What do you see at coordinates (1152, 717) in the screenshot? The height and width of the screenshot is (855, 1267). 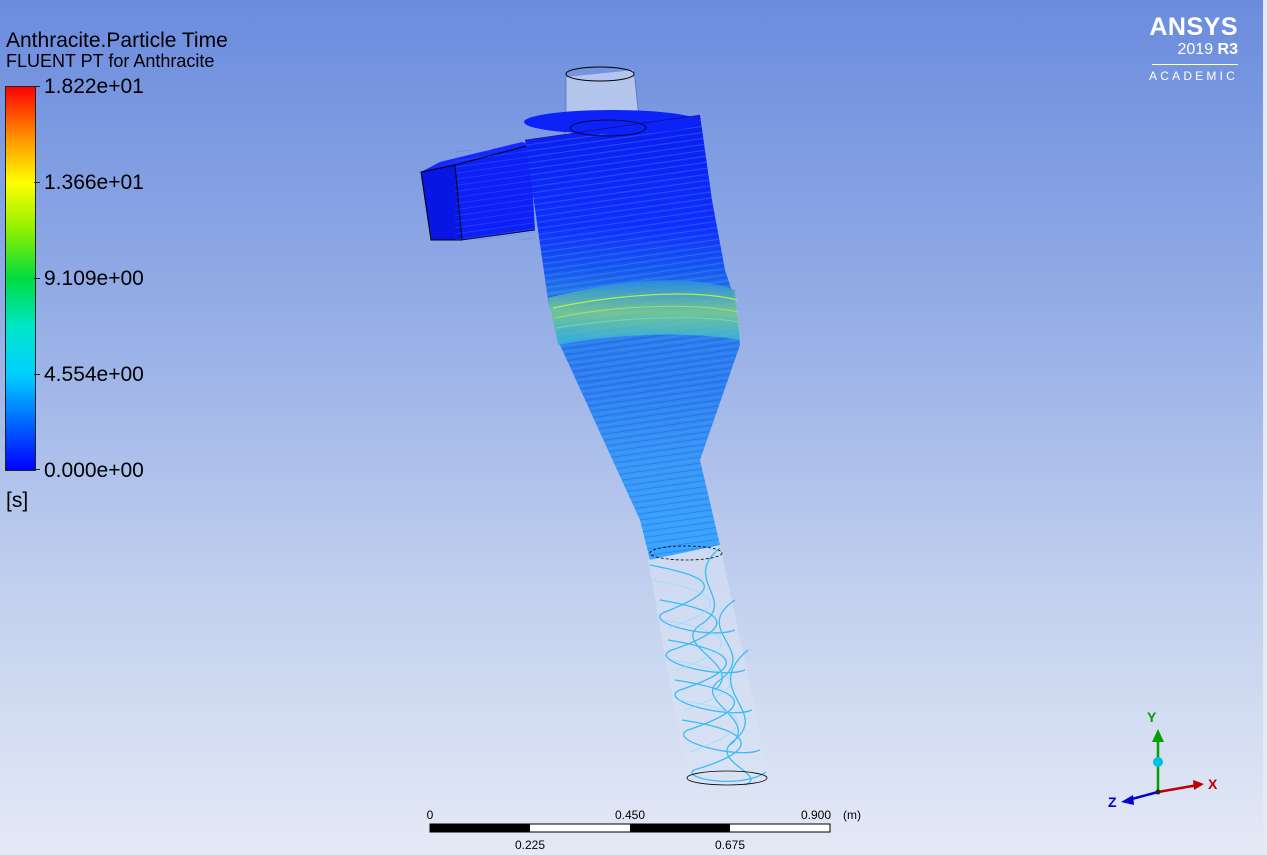 I see `triad-y-label: Y` at bounding box center [1152, 717].